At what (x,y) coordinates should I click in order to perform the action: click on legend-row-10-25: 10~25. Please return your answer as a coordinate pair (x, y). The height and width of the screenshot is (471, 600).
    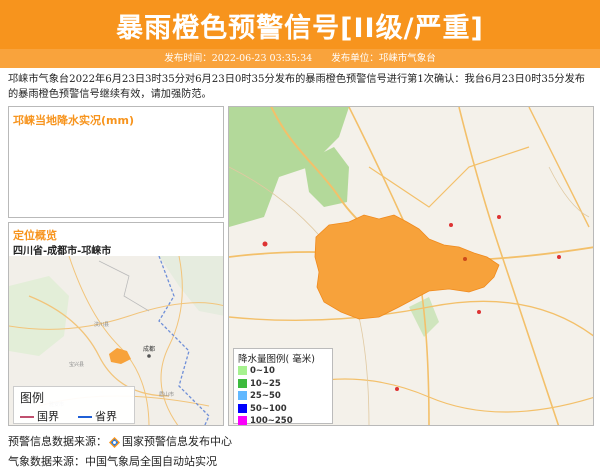
    Looking at the image, I should click on (283, 384).